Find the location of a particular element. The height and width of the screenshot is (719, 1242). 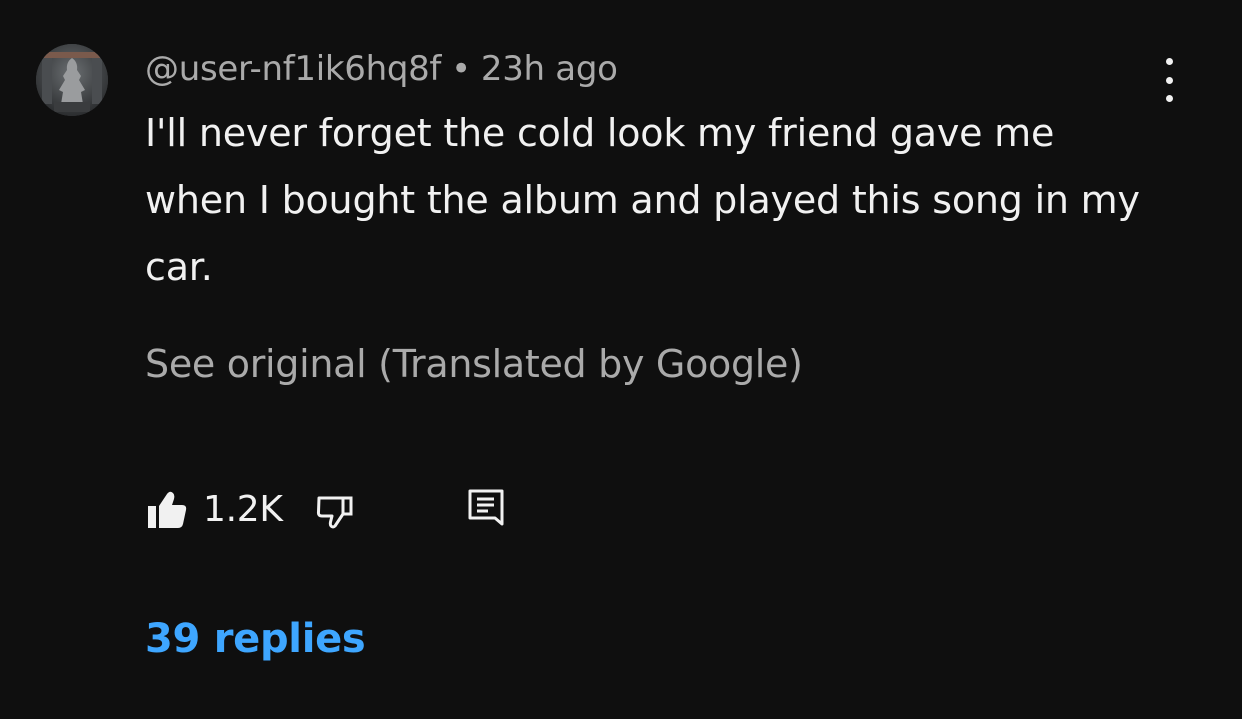

comment-header: @user-nf1ik6hq8f • 23h ago is located at coordinates (381, 69).